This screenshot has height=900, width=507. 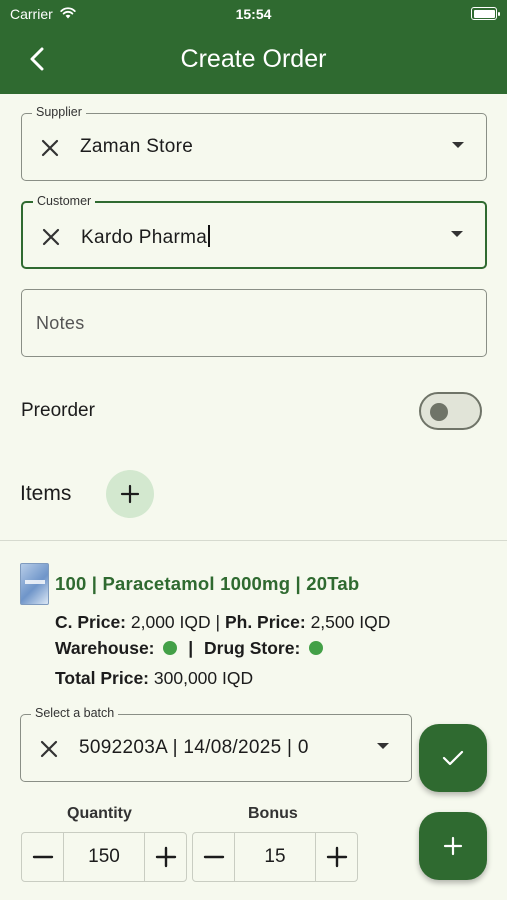 I want to click on confirm-order-button, so click(x=453, y=758).